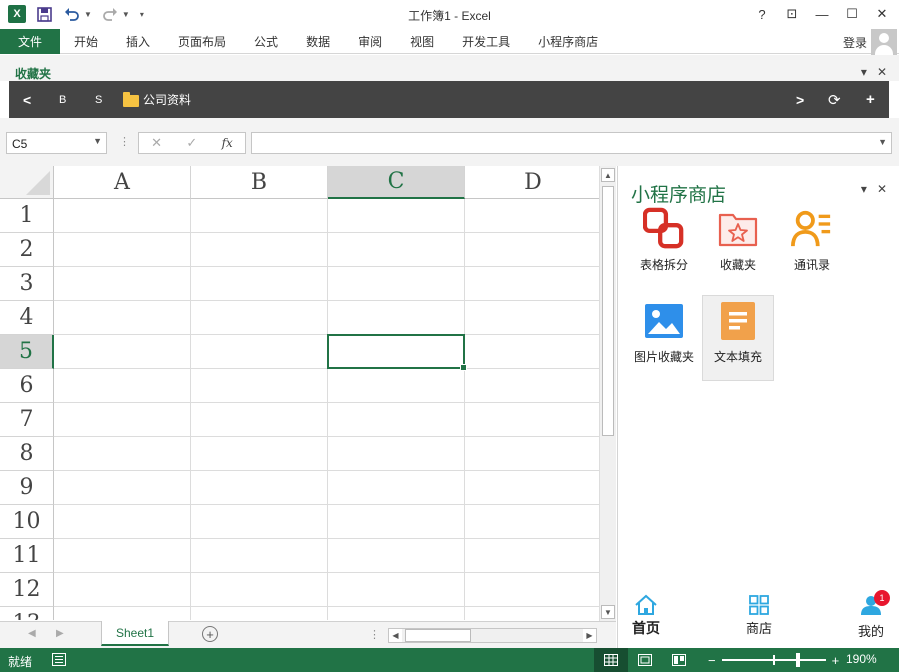 This screenshot has height=672, width=899. I want to click on sheet-prev-icon: ◀, so click(32, 633).